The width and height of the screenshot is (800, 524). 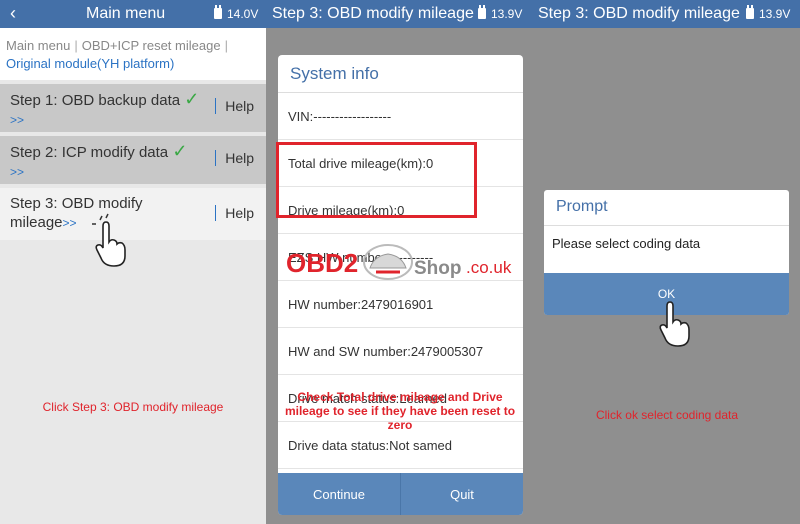 I want to click on watermark-domain: .co.uk, so click(x=489, y=267).